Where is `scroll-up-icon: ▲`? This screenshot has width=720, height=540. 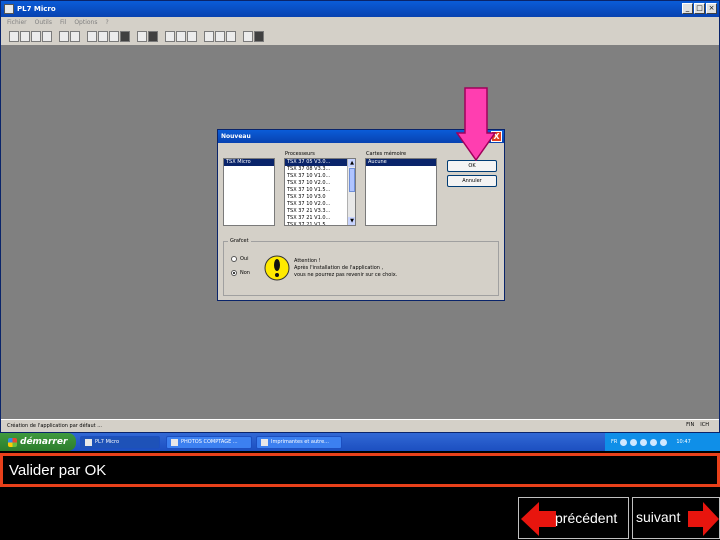
scroll-up-icon: ▲ is located at coordinates (351, 163).